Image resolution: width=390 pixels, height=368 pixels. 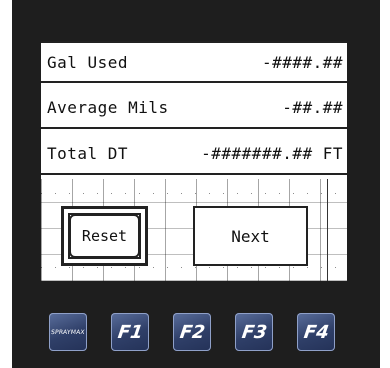 I want to click on f1-key-label: F1, so click(x=130, y=332).